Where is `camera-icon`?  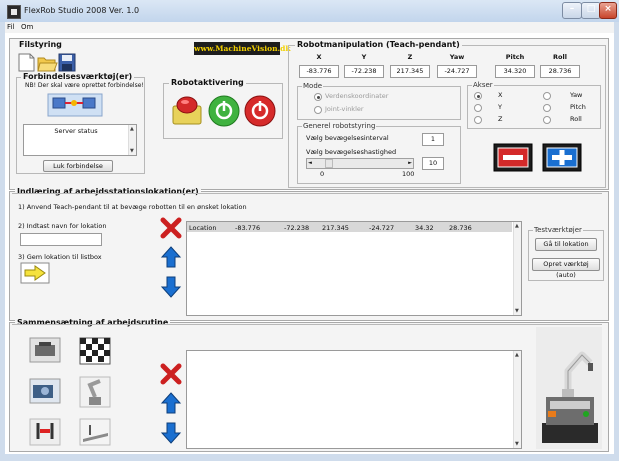 camera-icon is located at coordinates (45, 391).